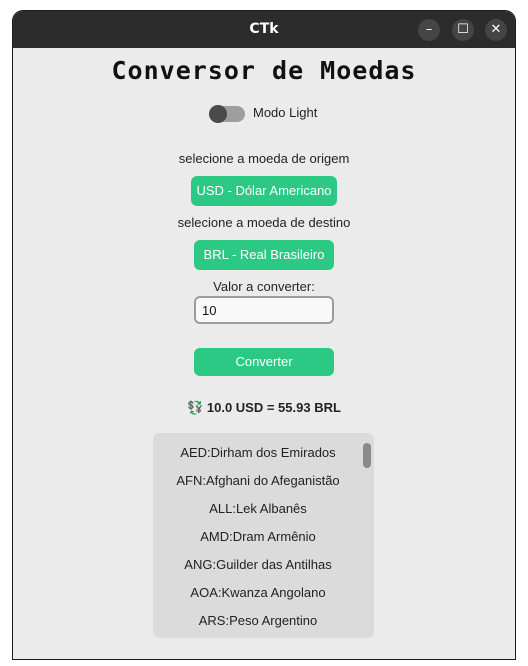 The width and height of the screenshot is (528, 666). I want to click on origin-label: selecione a moeda de origem, so click(264, 158).